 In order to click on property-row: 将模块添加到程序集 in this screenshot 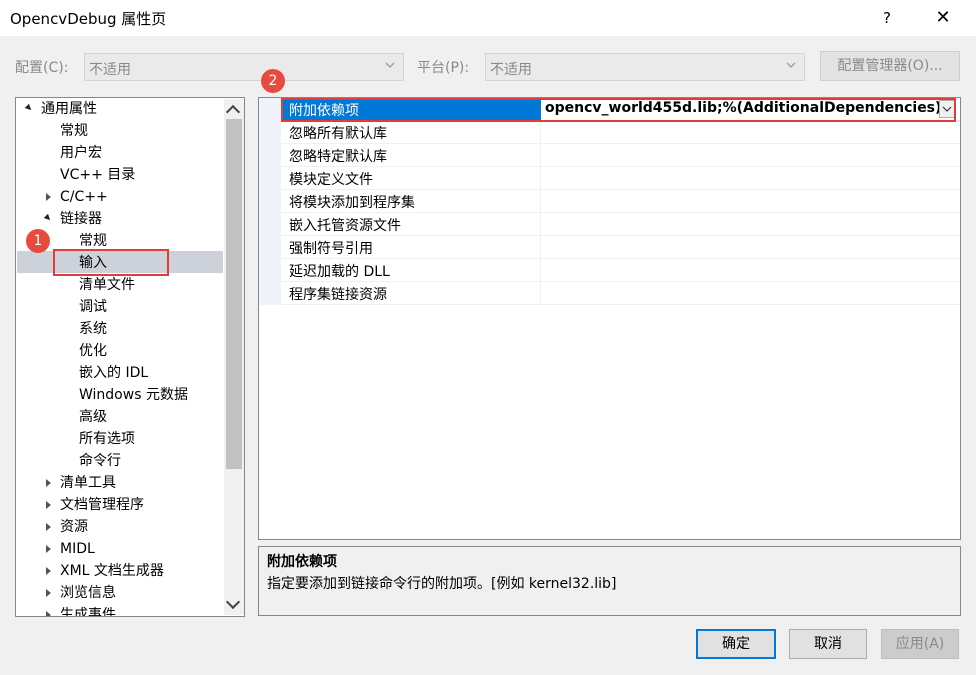, I will do `click(609, 201)`.